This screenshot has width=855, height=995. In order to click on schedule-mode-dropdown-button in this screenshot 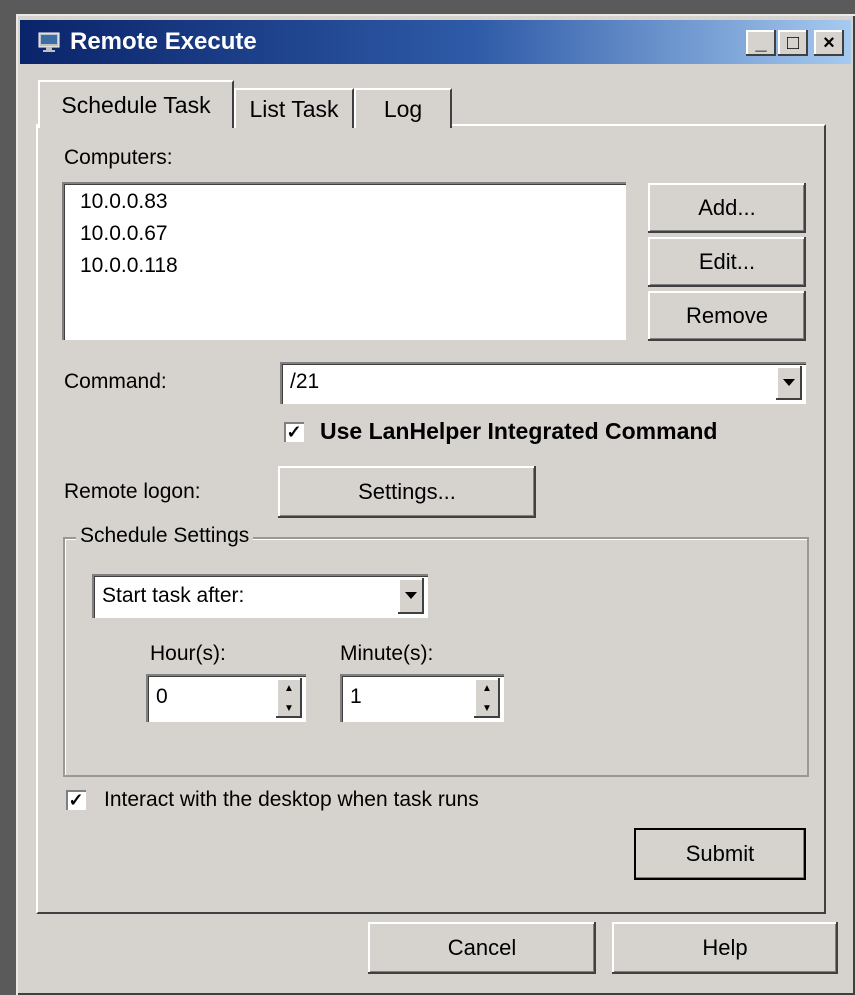, I will do `click(411, 596)`.